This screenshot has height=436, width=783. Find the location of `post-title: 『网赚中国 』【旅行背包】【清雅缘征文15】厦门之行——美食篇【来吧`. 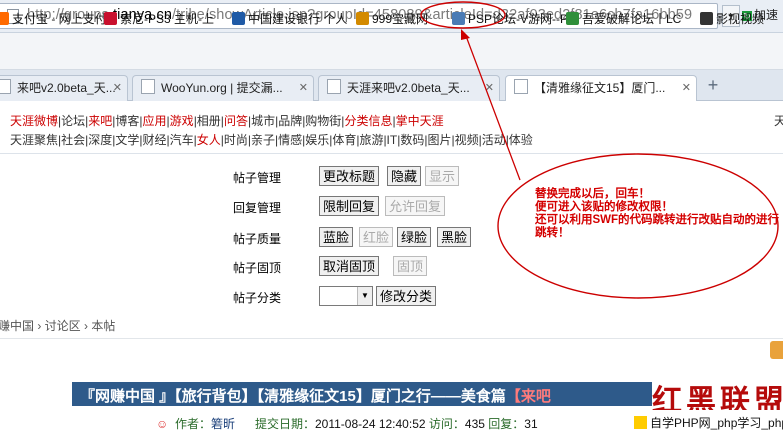

post-title: 『网赚中国 』【旅行背包】【清雅缘征文15】厦门之行——美食篇【来吧 is located at coordinates (315, 395).